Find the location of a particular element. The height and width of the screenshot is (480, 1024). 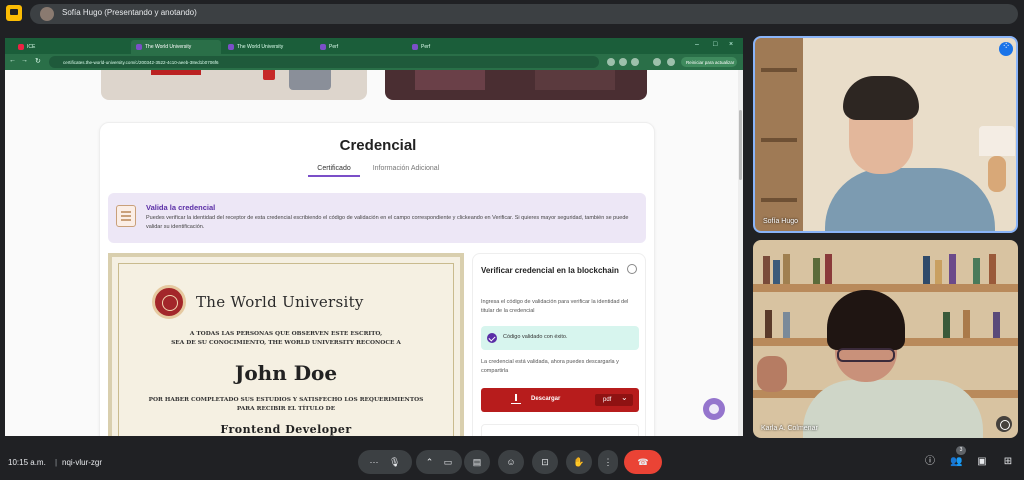

banner-image is located at coordinates (516, 85).